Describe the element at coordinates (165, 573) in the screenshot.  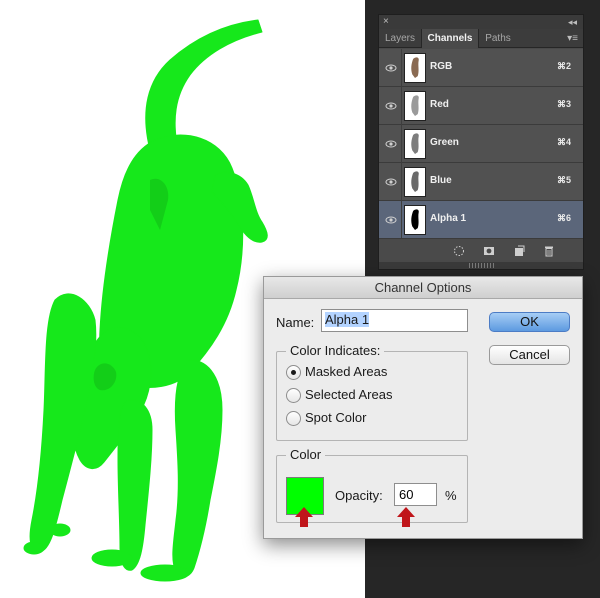
I see `monkey-foot-right` at that location.